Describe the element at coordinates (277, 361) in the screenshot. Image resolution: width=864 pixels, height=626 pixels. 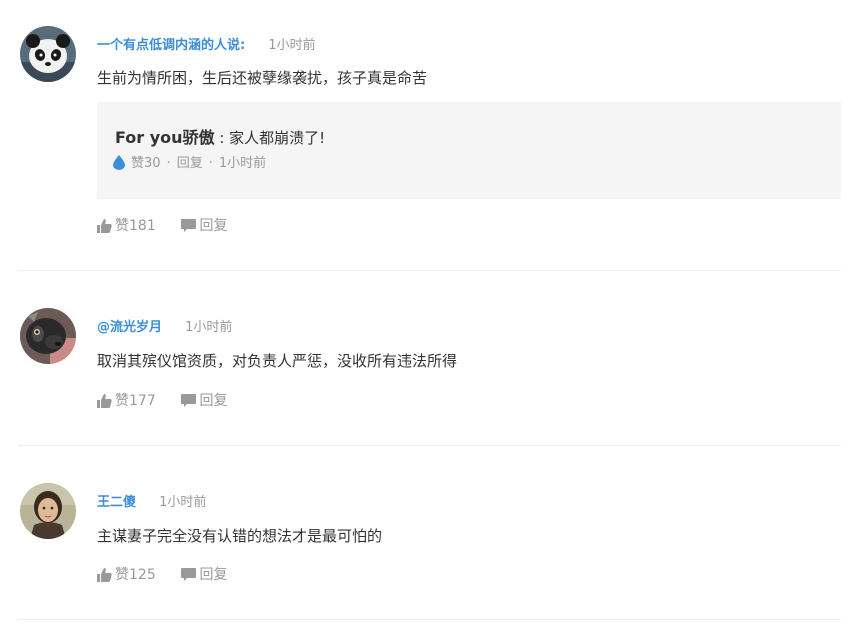
I see `comment-text: 取消其殡仪馆资质，对负责人严惩，没收所有违法所得` at that location.